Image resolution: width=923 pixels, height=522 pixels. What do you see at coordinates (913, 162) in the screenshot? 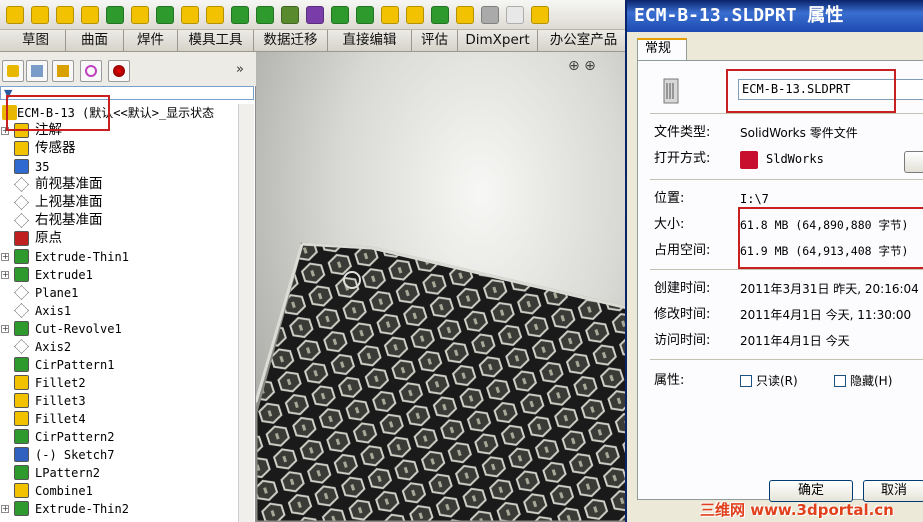
I see `change-button` at bounding box center [913, 162].